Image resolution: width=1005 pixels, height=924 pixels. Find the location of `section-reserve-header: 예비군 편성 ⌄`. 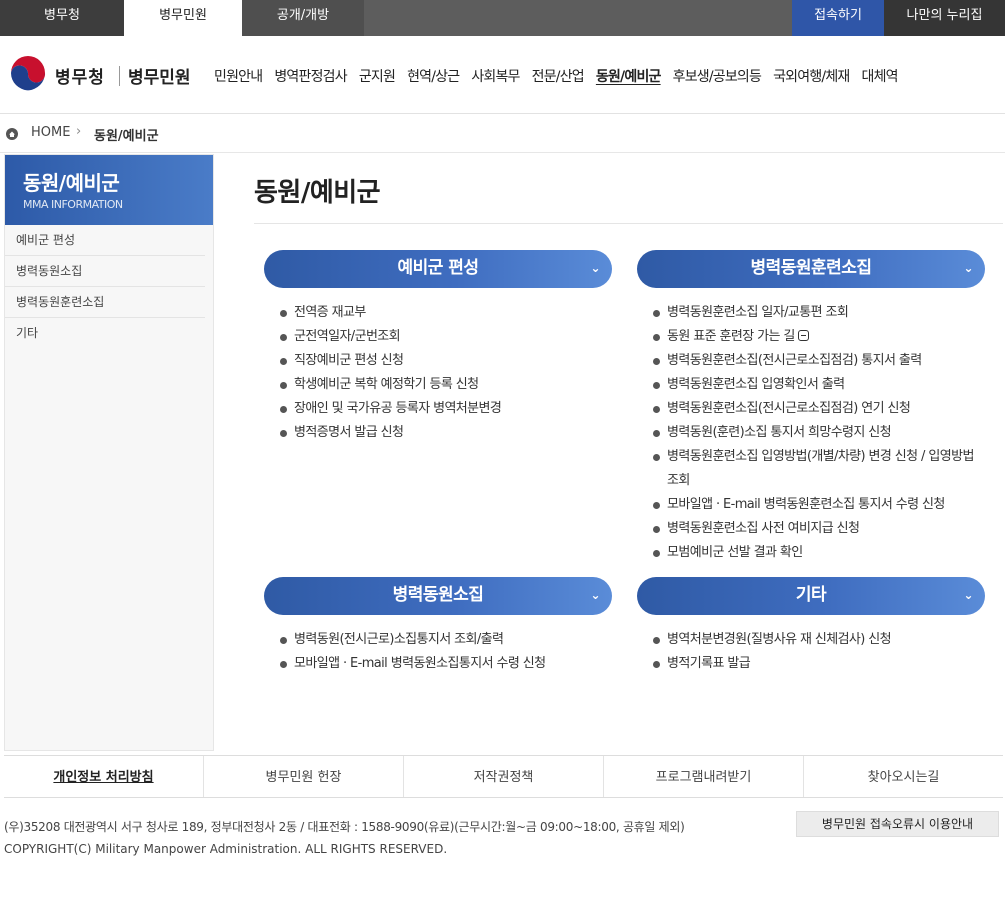

section-reserve-header: 예비군 편성 ⌄ is located at coordinates (438, 269).